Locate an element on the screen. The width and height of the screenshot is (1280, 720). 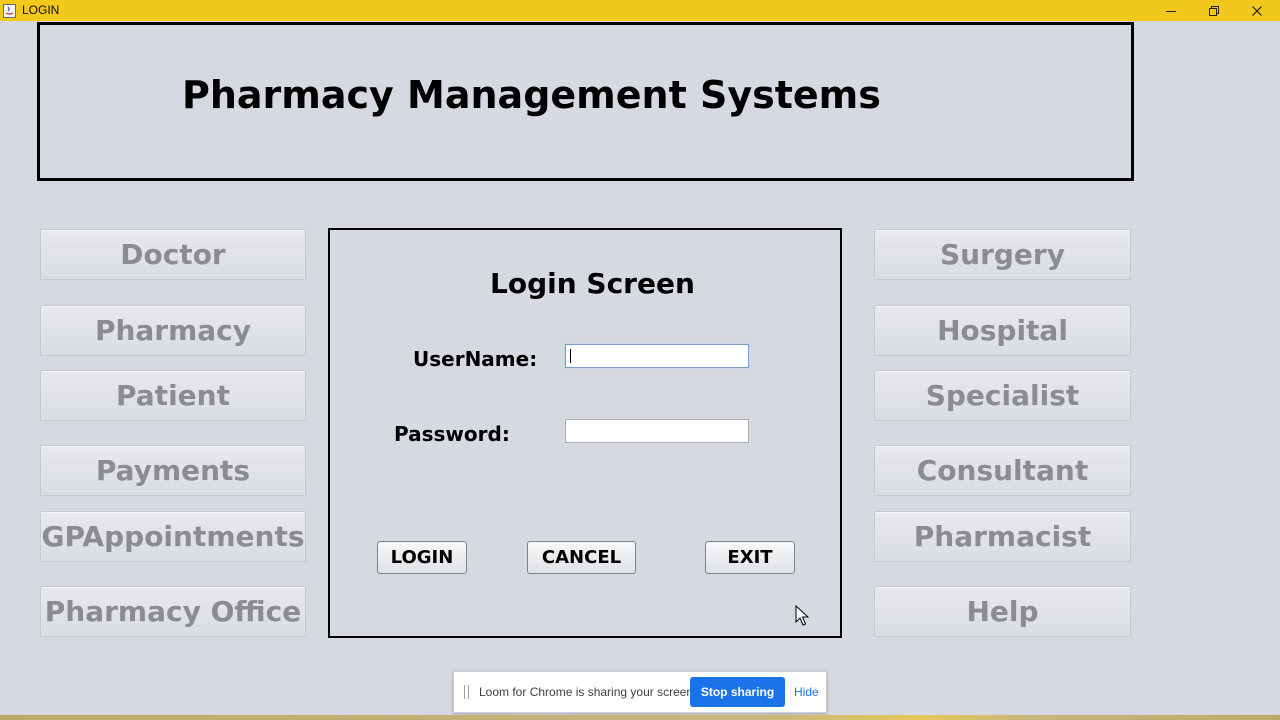
doctor-button: Doctor is located at coordinates (173, 254).